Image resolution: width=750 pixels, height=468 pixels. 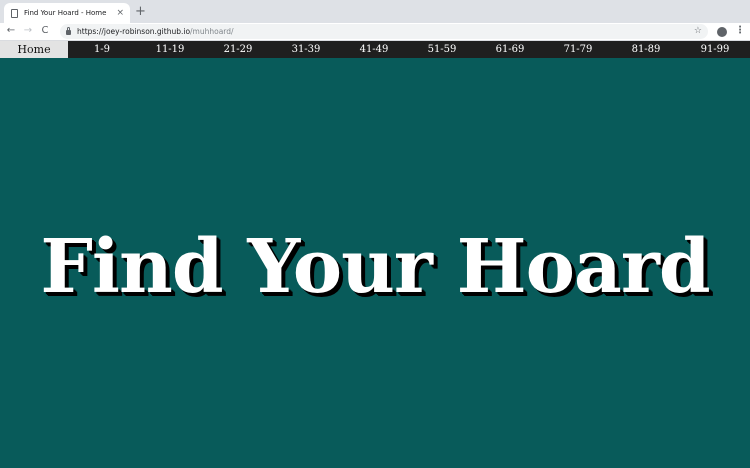 I want to click on nav-link-41-49: 41-49, so click(x=374, y=49).